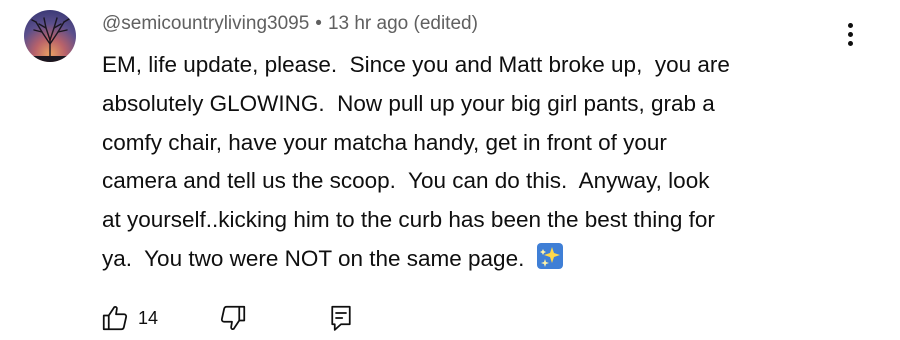 This screenshot has width=900, height=340. Describe the element at coordinates (148, 317) in the screenshot. I see `like-count: 14` at that location.